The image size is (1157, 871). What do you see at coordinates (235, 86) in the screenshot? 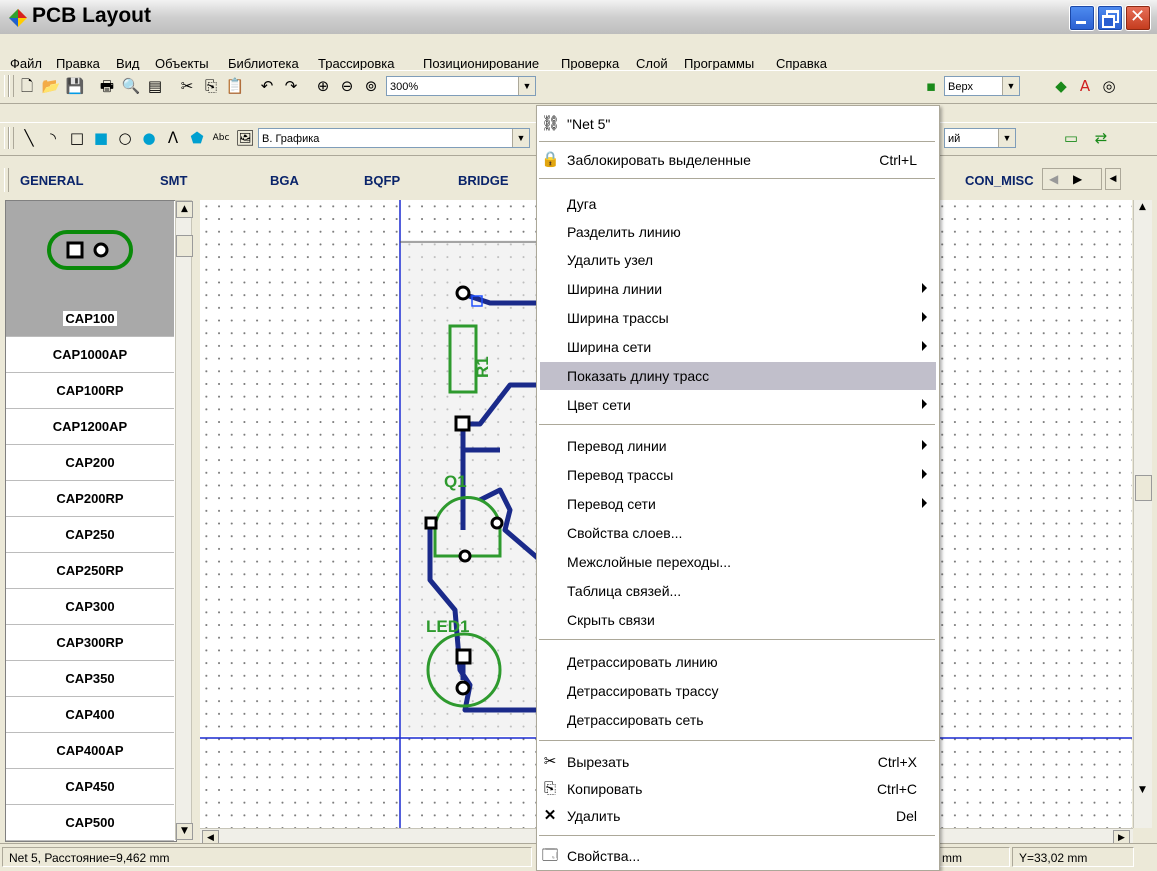
I see `paste-icon: 📋` at bounding box center [235, 86].